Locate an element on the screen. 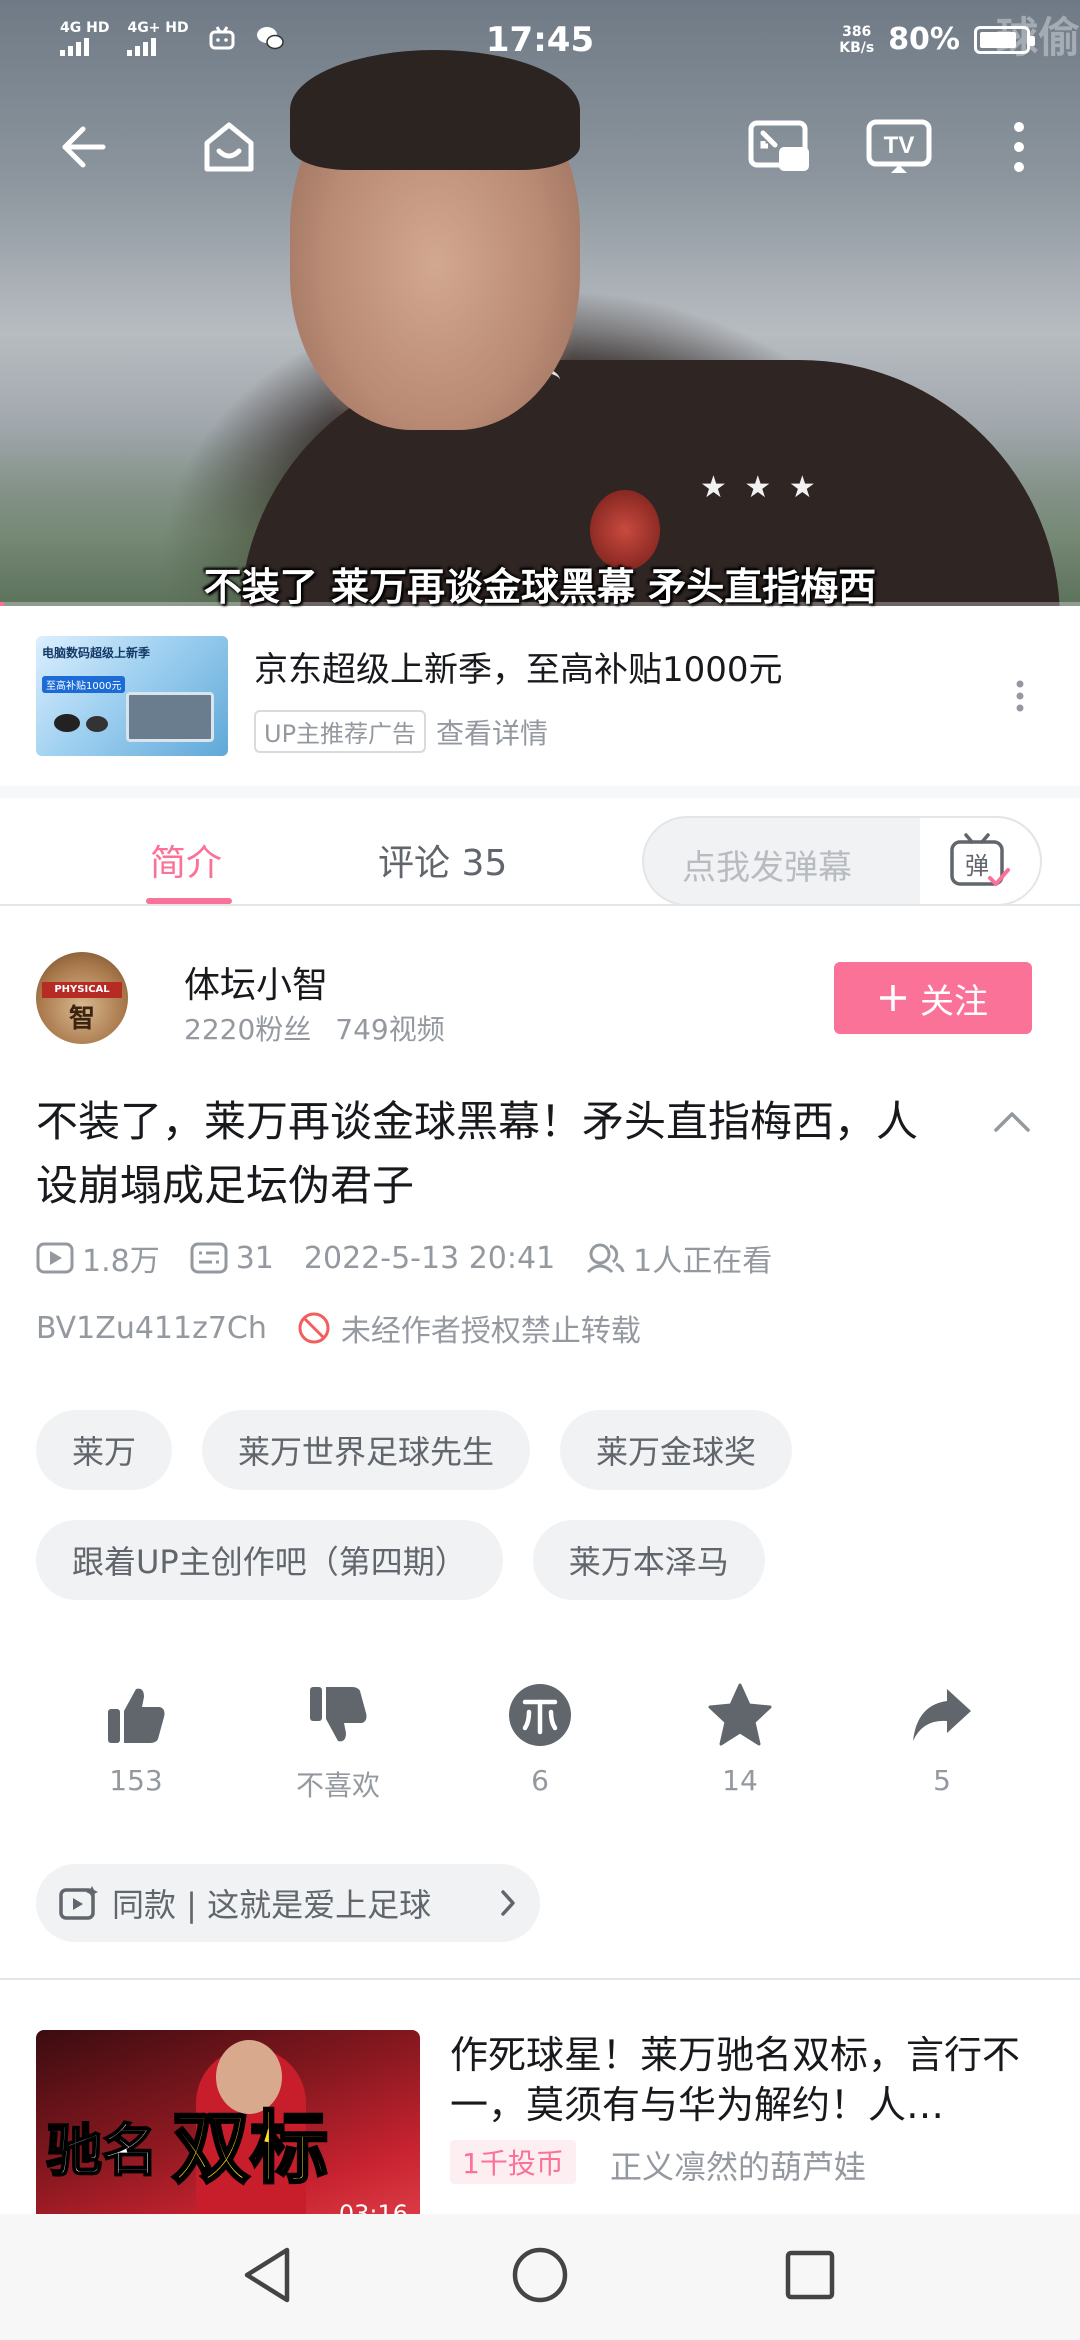 This screenshot has height=2340, width=1080. danmaku-toggle-button: 弹 is located at coordinates (980, 861).